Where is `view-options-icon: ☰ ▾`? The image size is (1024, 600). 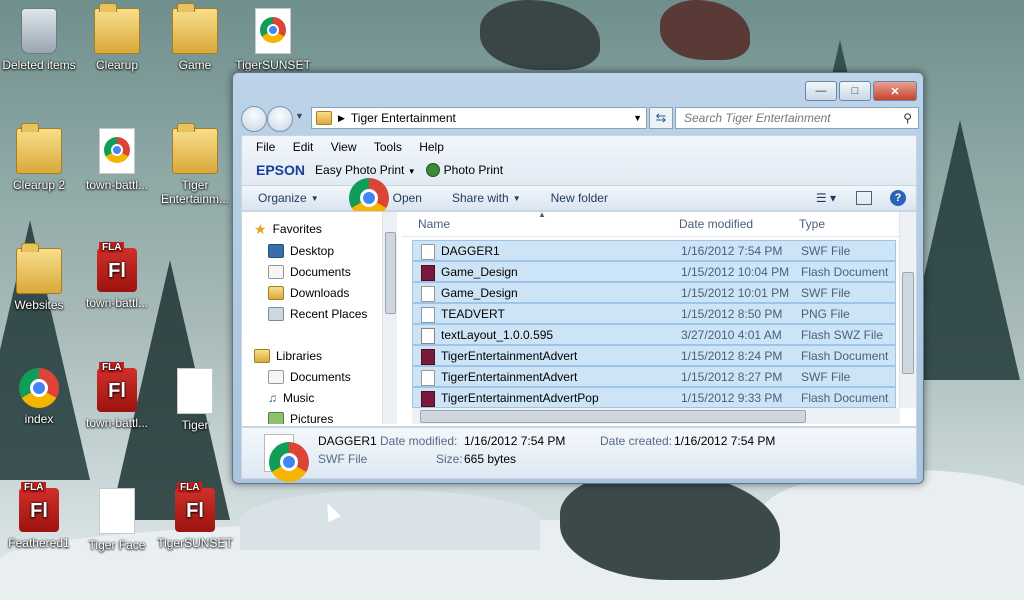
view-options-icon: ☰ ▾ is located at coordinates (826, 198).